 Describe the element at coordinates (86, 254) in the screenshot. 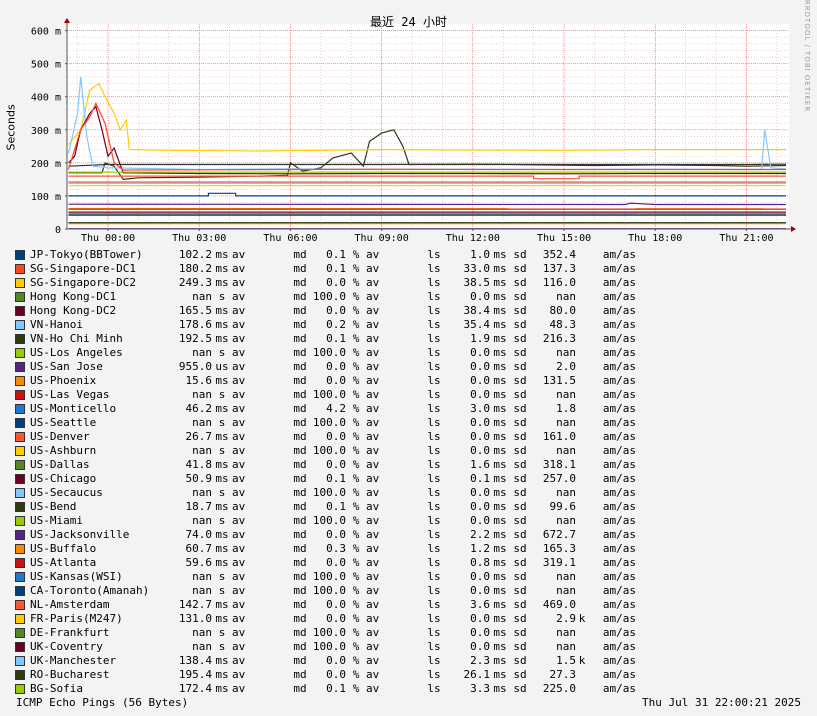

I see `legend-name: JP-Tokyo(BBTower)` at that location.